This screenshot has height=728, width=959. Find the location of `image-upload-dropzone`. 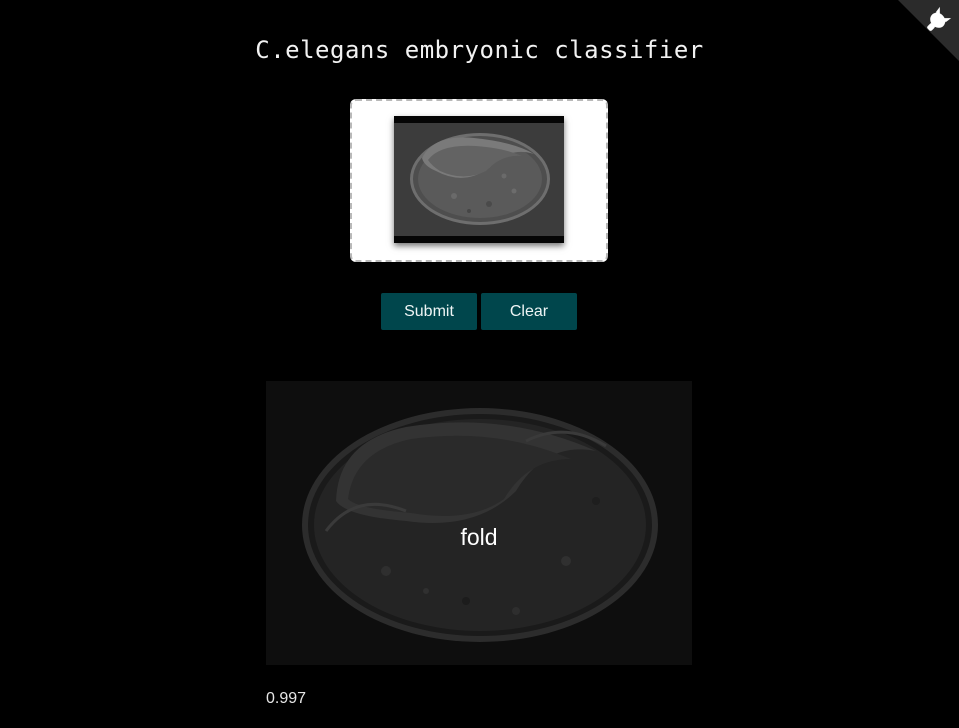

image-upload-dropzone is located at coordinates (479, 180).